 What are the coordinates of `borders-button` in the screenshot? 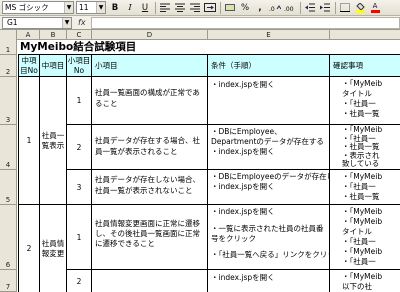 It's located at (345, 7).